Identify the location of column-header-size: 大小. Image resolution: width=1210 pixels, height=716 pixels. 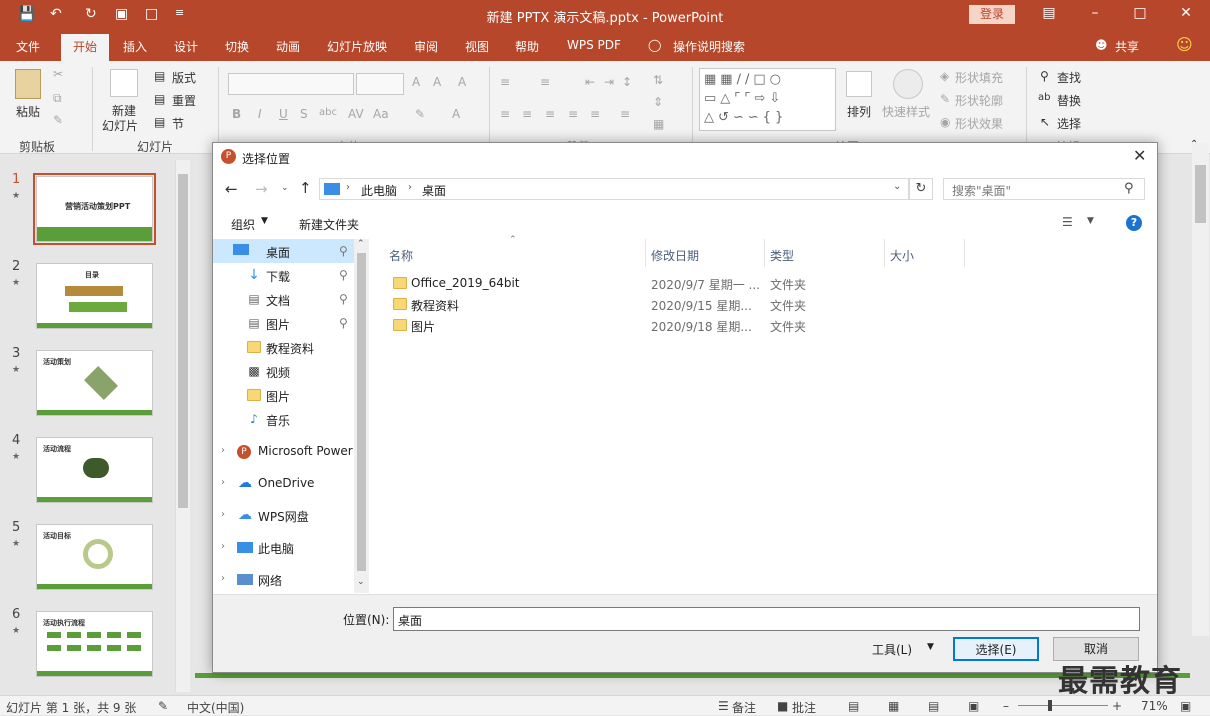
(902, 255).